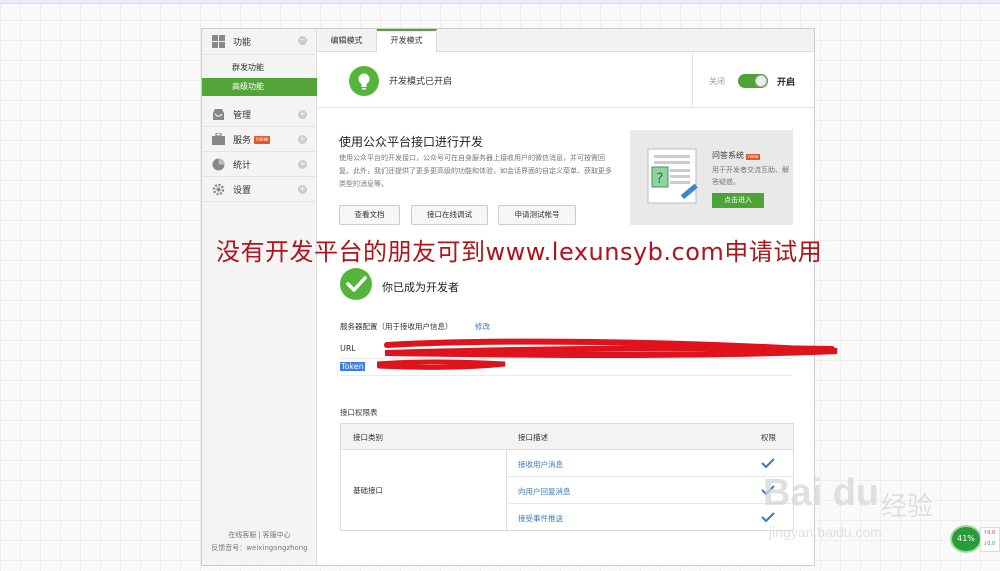 The image size is (1000, 571). I want to click on upload-speed: ↑0.0, so click(989, 533).